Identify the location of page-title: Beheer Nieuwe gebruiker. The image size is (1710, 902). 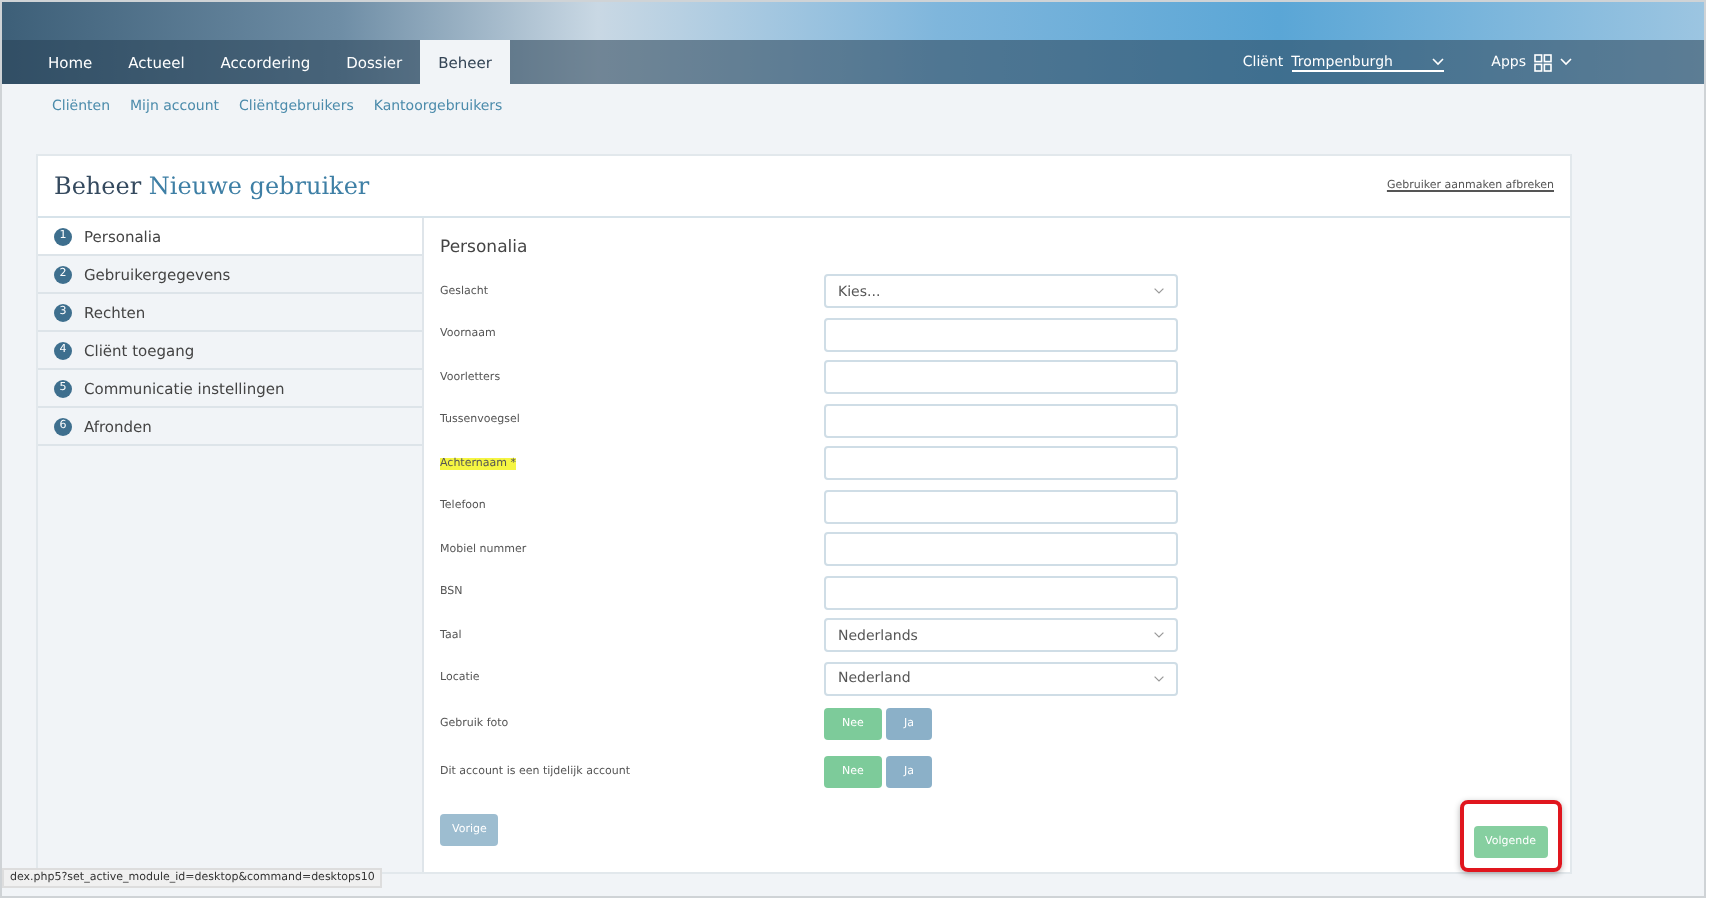
(212, 186).